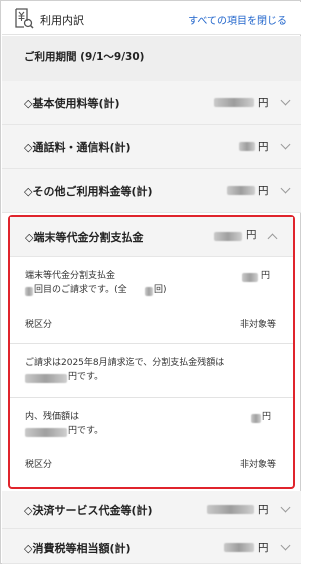 This screenshot has width=320, height=564. What do you see at coordinates (151, 18) in the screenshot?
I see `breakdown-header: 利用内訳 すべての項目を閉じる` at bounding box center [151, 18].